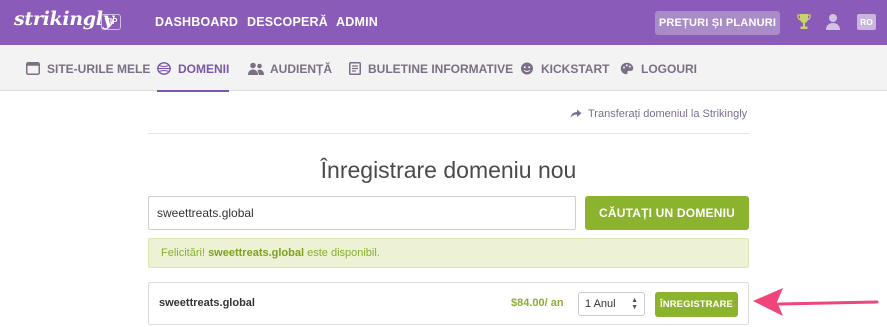  What do you see at coordinates (866, 22) in the screenshot?
I see `language-selector: RO` at bounding box center [866, 22].